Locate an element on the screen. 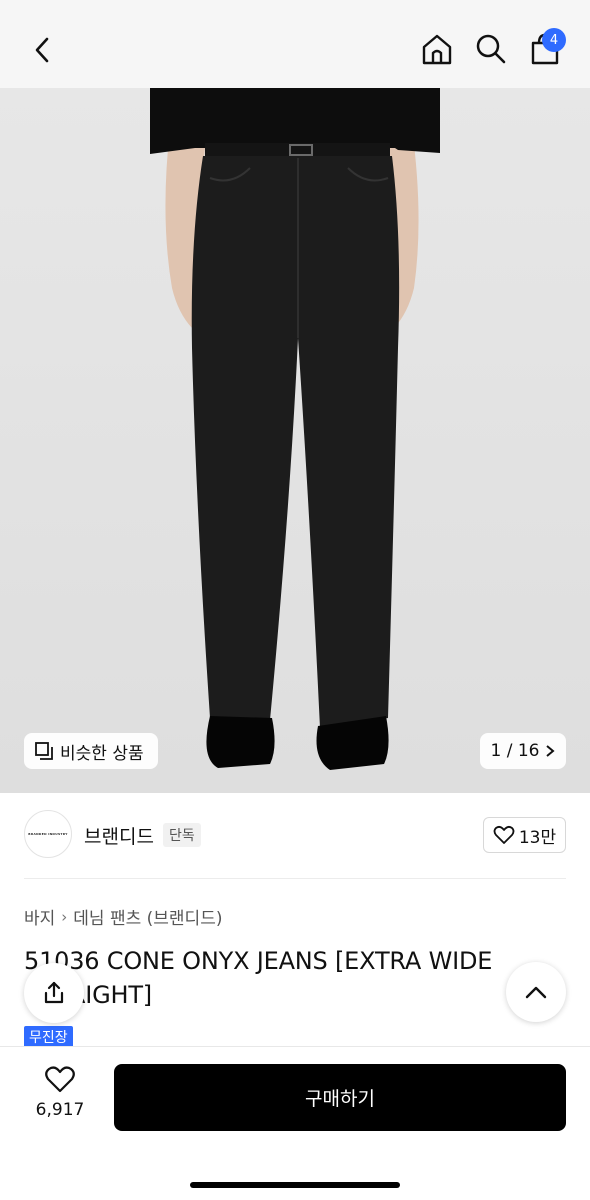  image-counter-button: 1 / 16 is located at coordinates (523, 751).